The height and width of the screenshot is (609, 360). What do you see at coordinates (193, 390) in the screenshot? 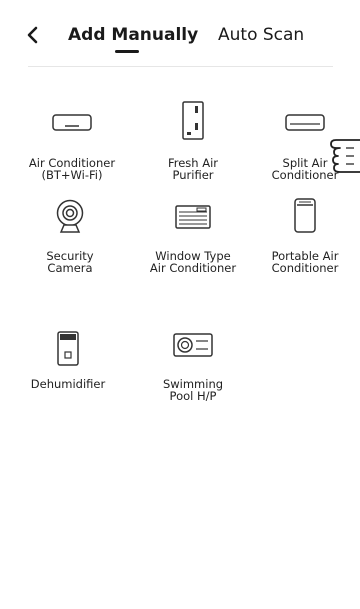
I see `device-label: Swimming Pool H/P` at bounding box center [193, 390].